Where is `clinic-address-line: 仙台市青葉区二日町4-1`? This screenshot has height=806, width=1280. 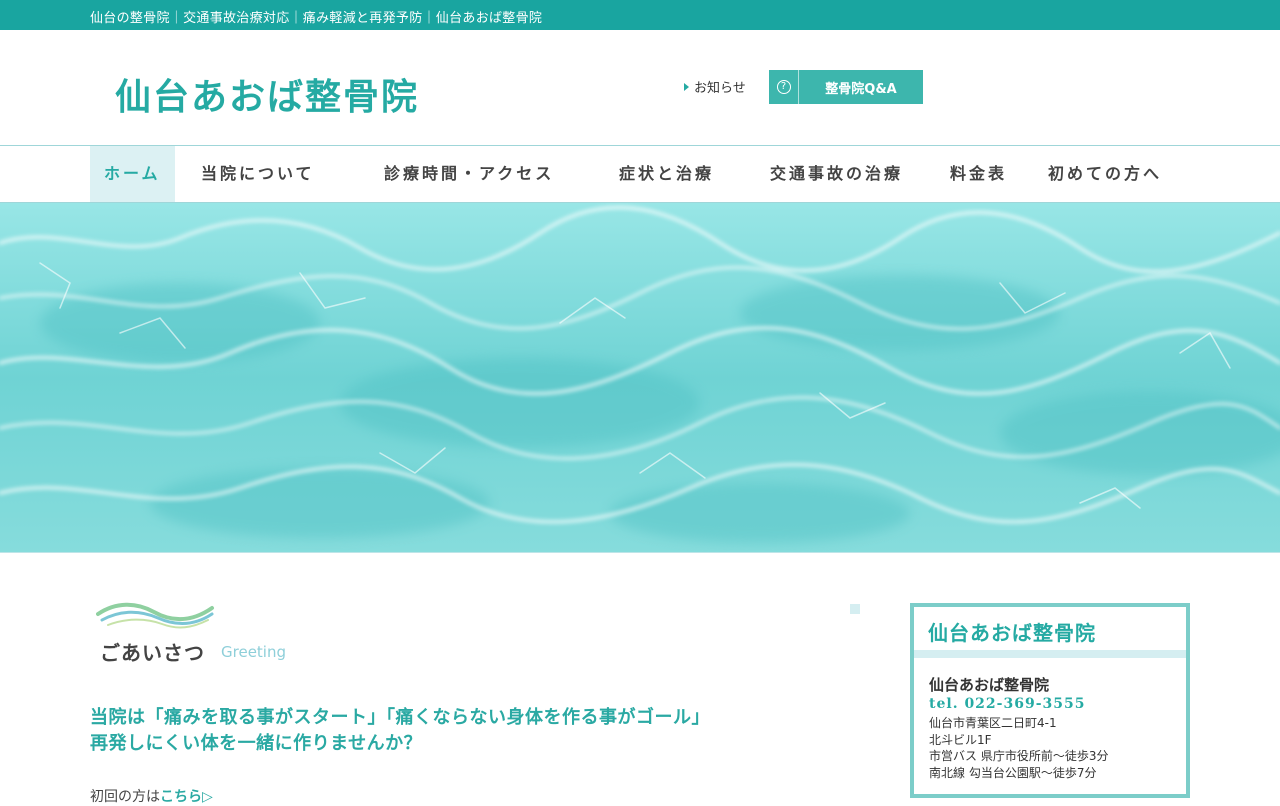
clinic-address-line: 仙台市青葉区二日町4-1 is located at coordinates (993, 723).